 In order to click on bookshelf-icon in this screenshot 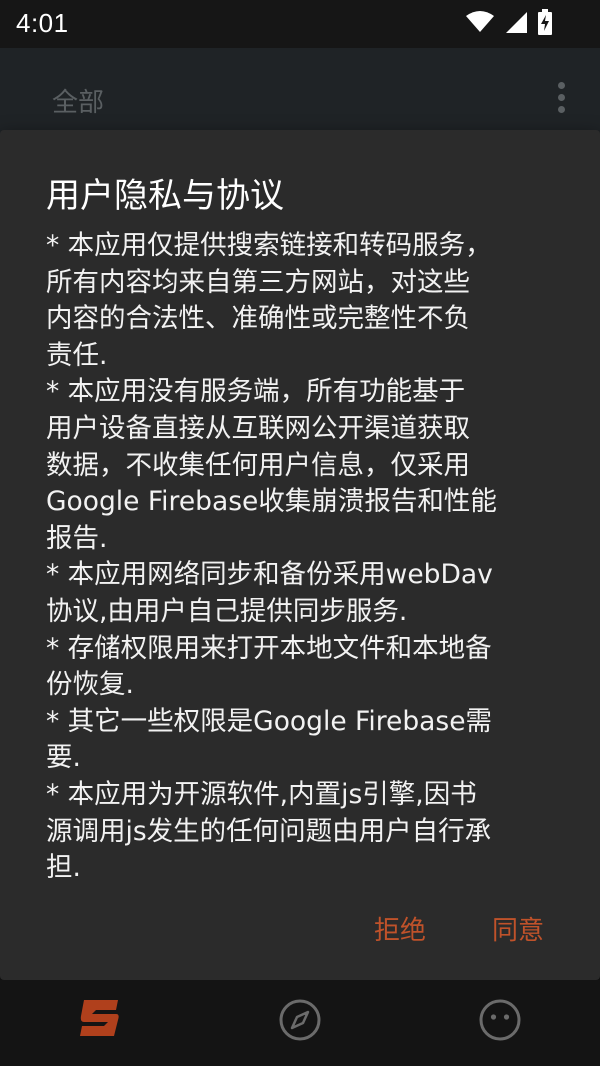, I will do `click(99, 1018)`.